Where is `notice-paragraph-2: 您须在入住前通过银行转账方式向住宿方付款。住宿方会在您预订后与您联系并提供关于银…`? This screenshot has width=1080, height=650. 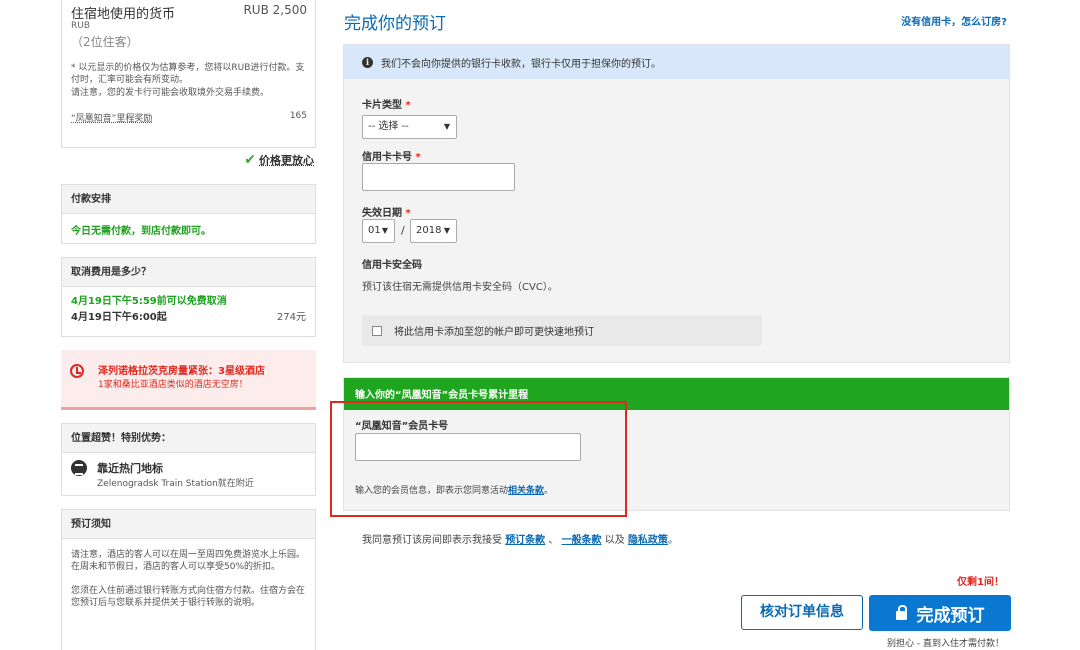 notice-paragraph-2: 您须在入住前通过银行转账方式向住宿方付款。住宿方会在您预订后与您联系并提供关于银… is located at coordinates (188, 597).